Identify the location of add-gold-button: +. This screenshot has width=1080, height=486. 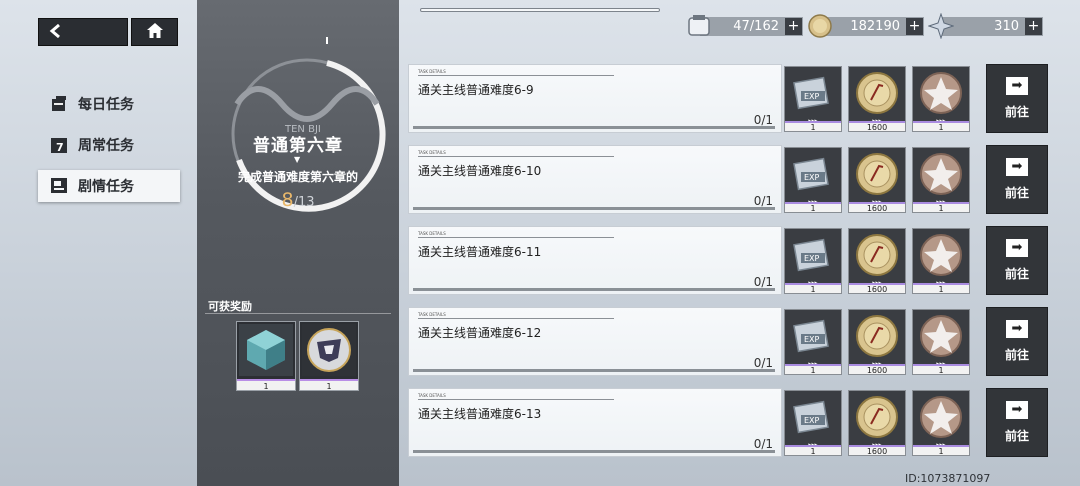
(914, 26).